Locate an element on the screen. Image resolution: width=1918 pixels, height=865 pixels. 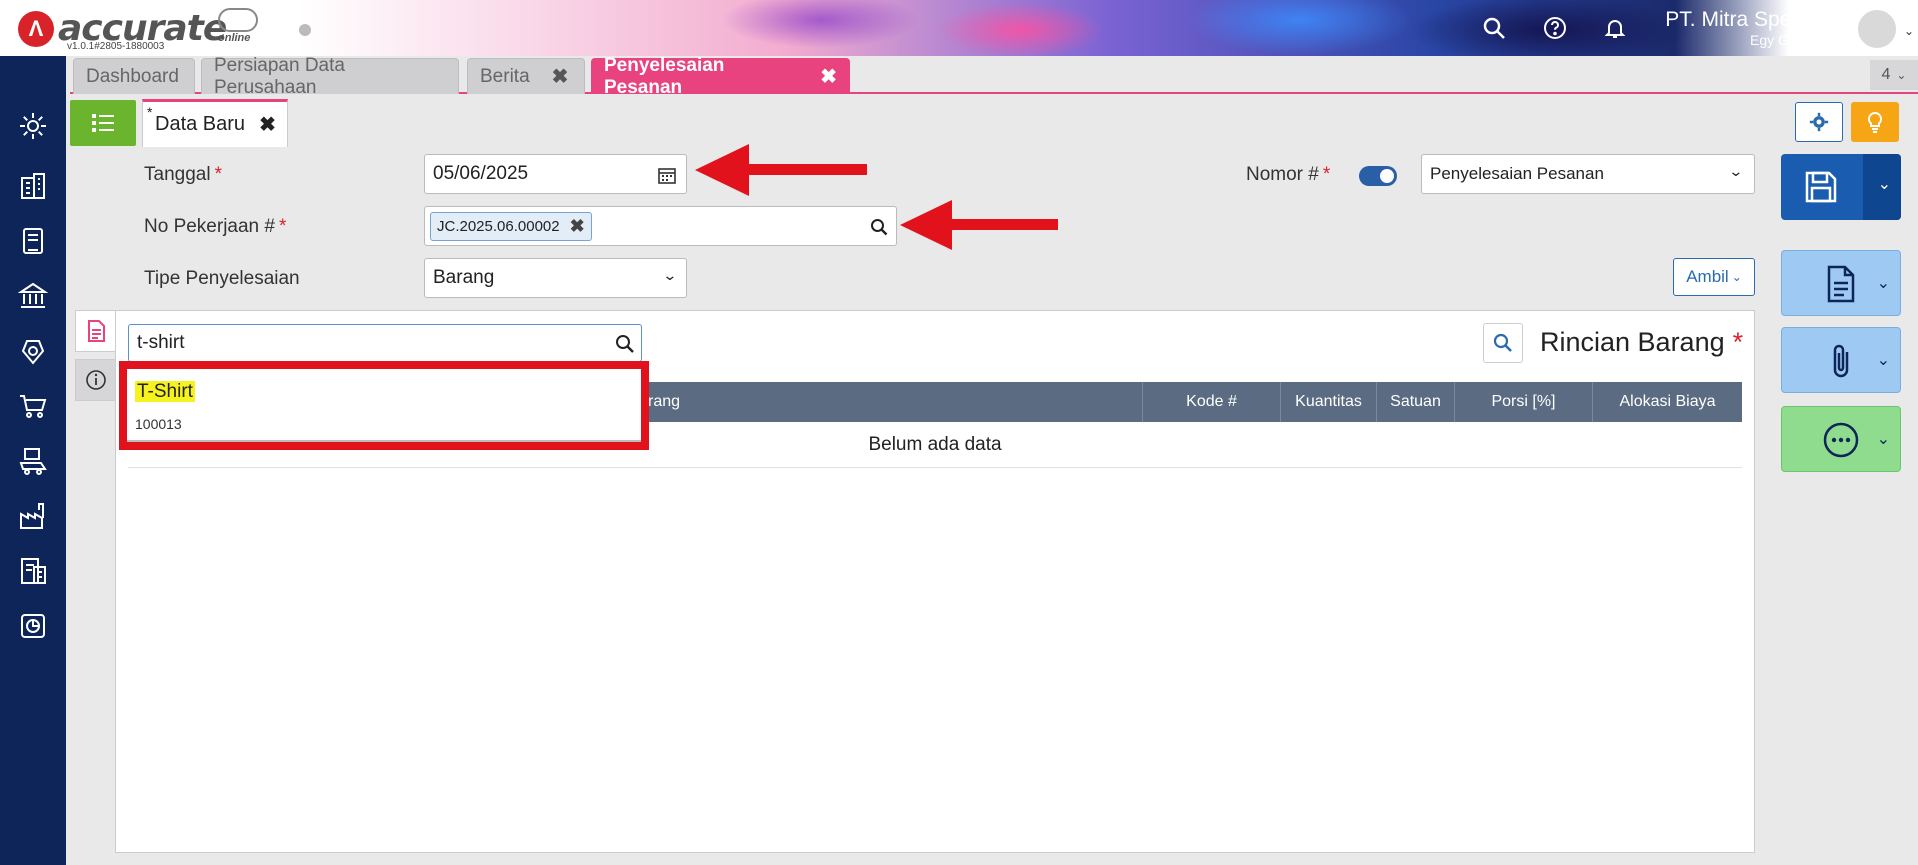
form-settings-button is located at coordinates (1819, 122).